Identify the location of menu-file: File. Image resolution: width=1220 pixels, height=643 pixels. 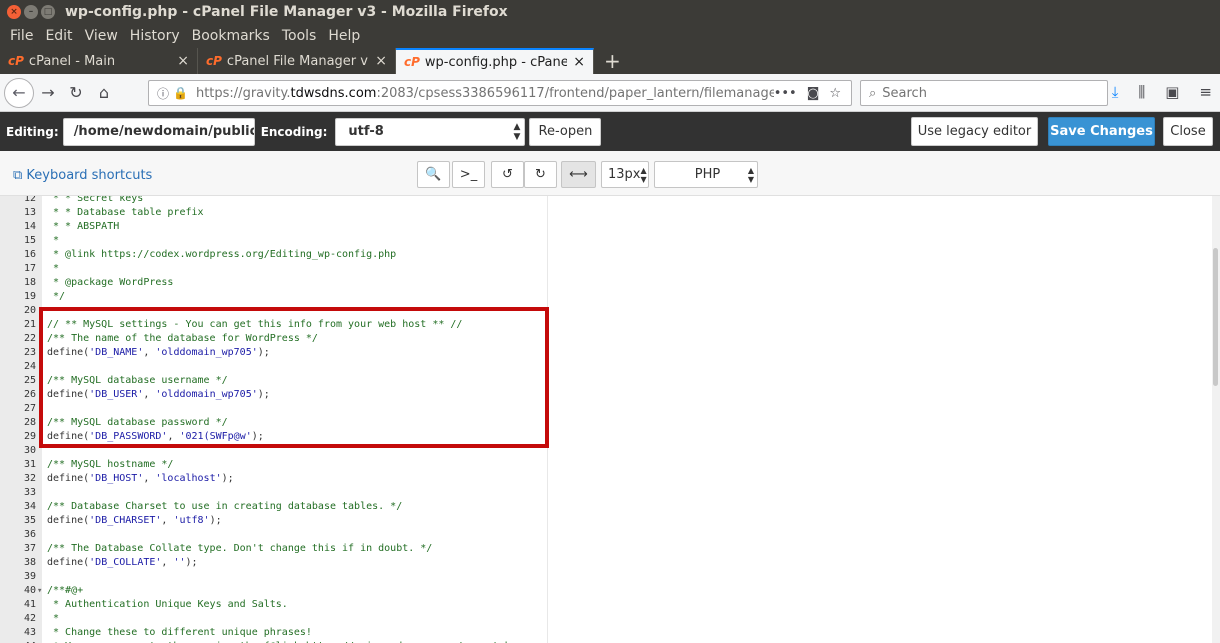
(21, 36).